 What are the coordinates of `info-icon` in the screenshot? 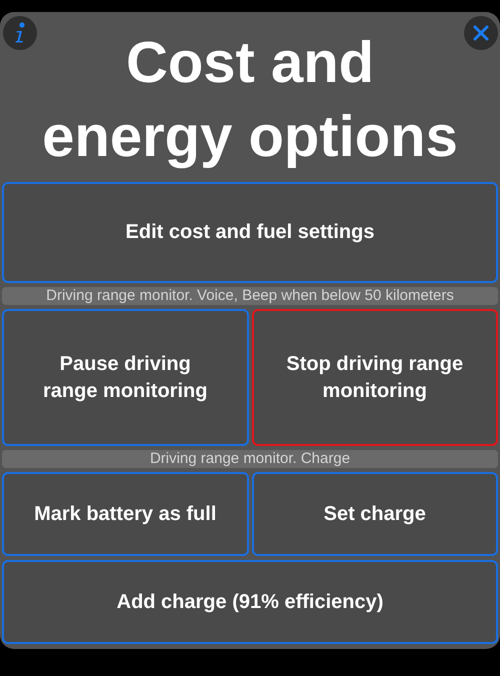 It's located at (20, 33).